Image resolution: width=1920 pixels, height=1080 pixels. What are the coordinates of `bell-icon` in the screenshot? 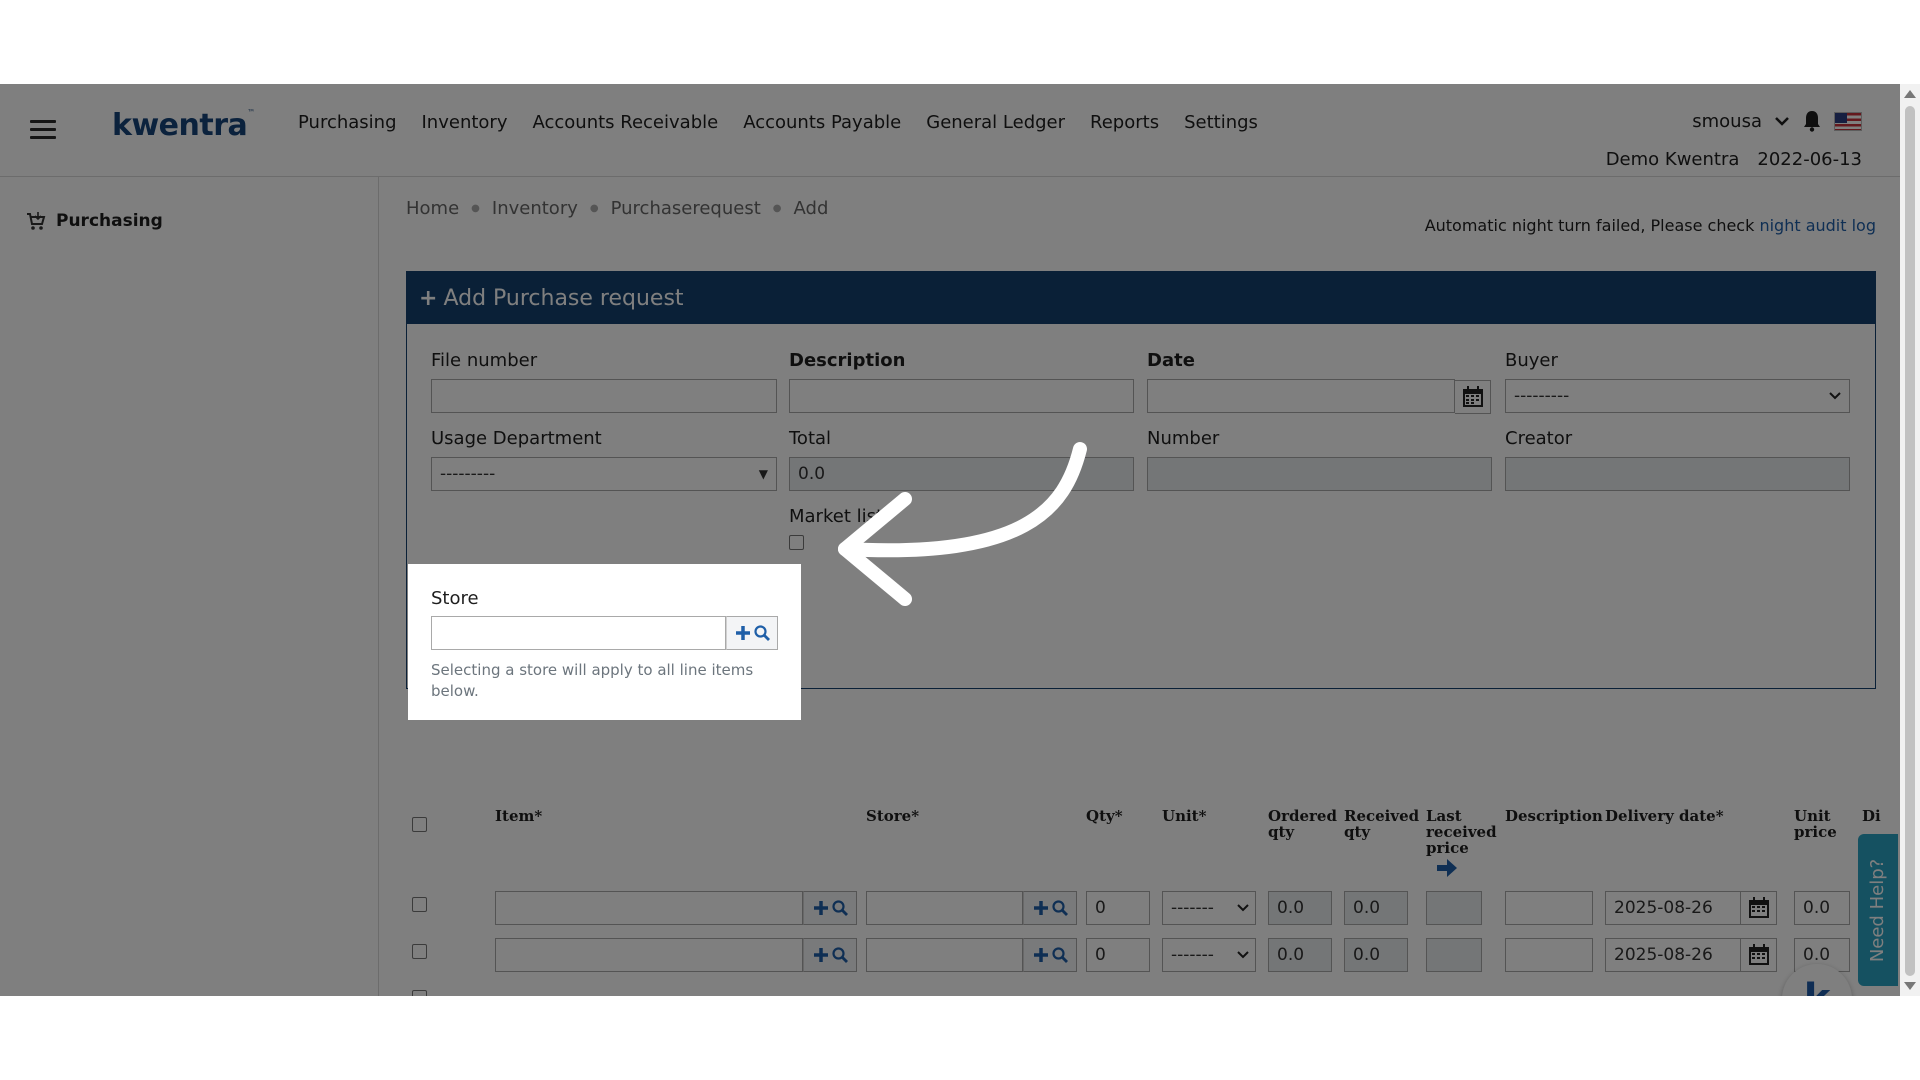 It's located at (1812, 121).